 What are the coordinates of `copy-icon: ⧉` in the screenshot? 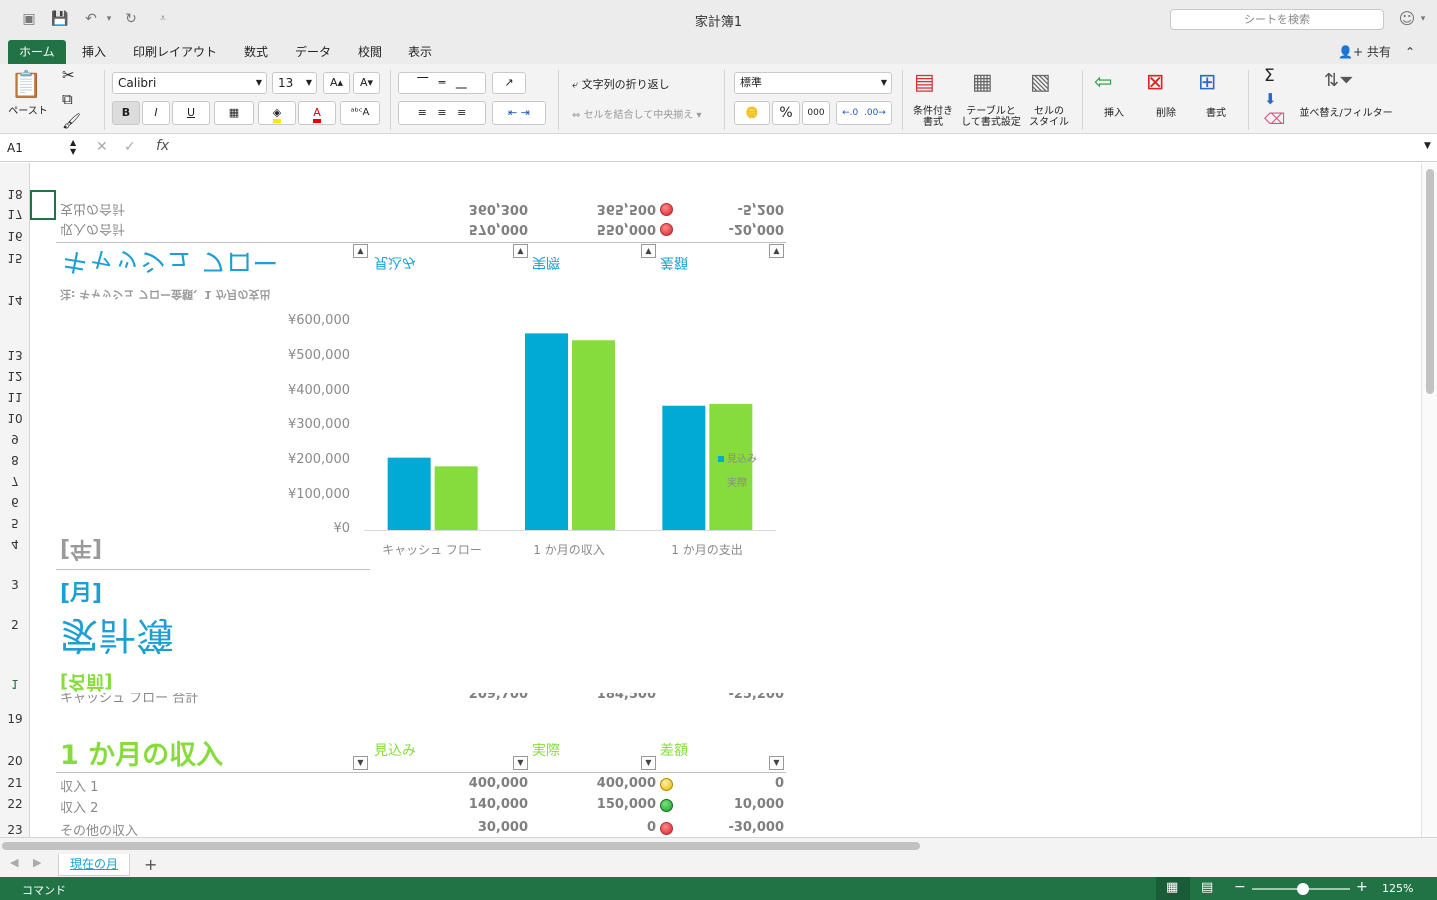 It's located at (67, 99).